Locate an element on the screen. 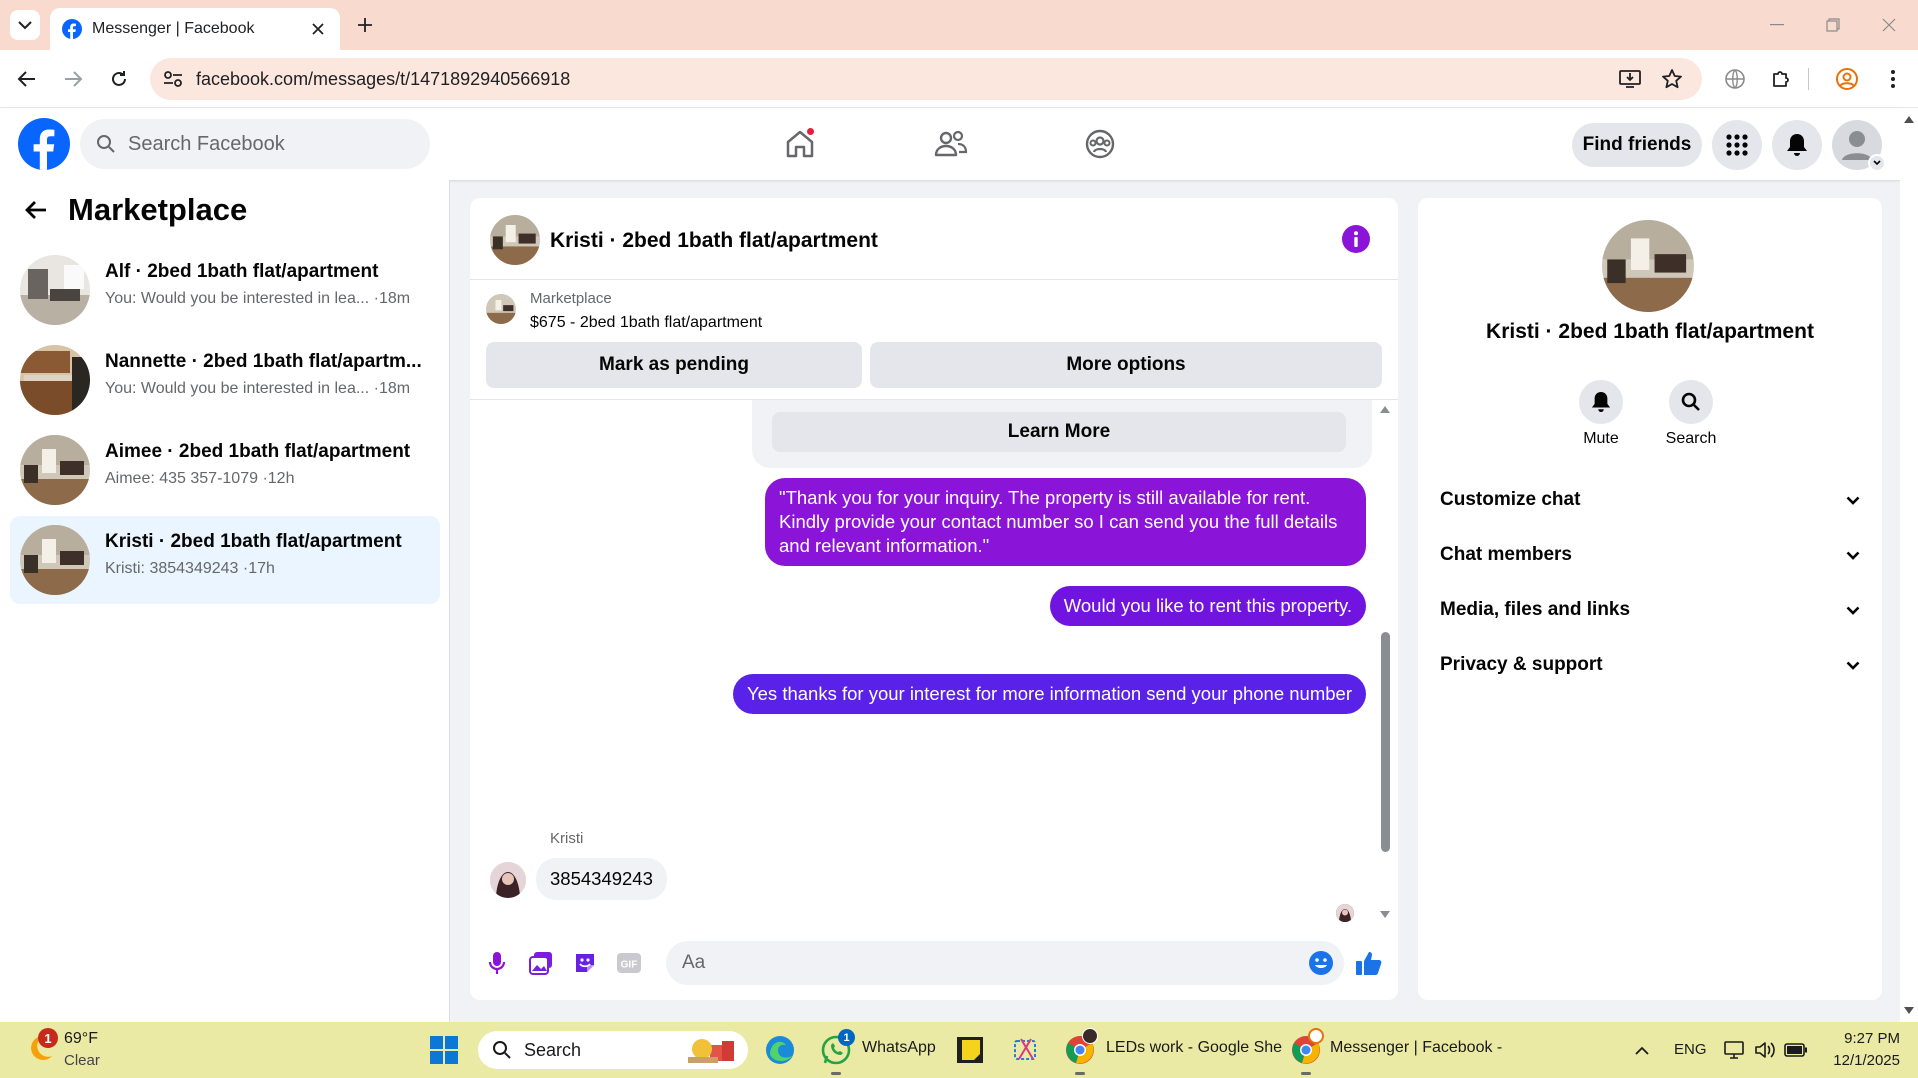 This screenshot has width=1918, height=1078. clock-date: 12/1/2025 is located at coordinates (1865, 1060).